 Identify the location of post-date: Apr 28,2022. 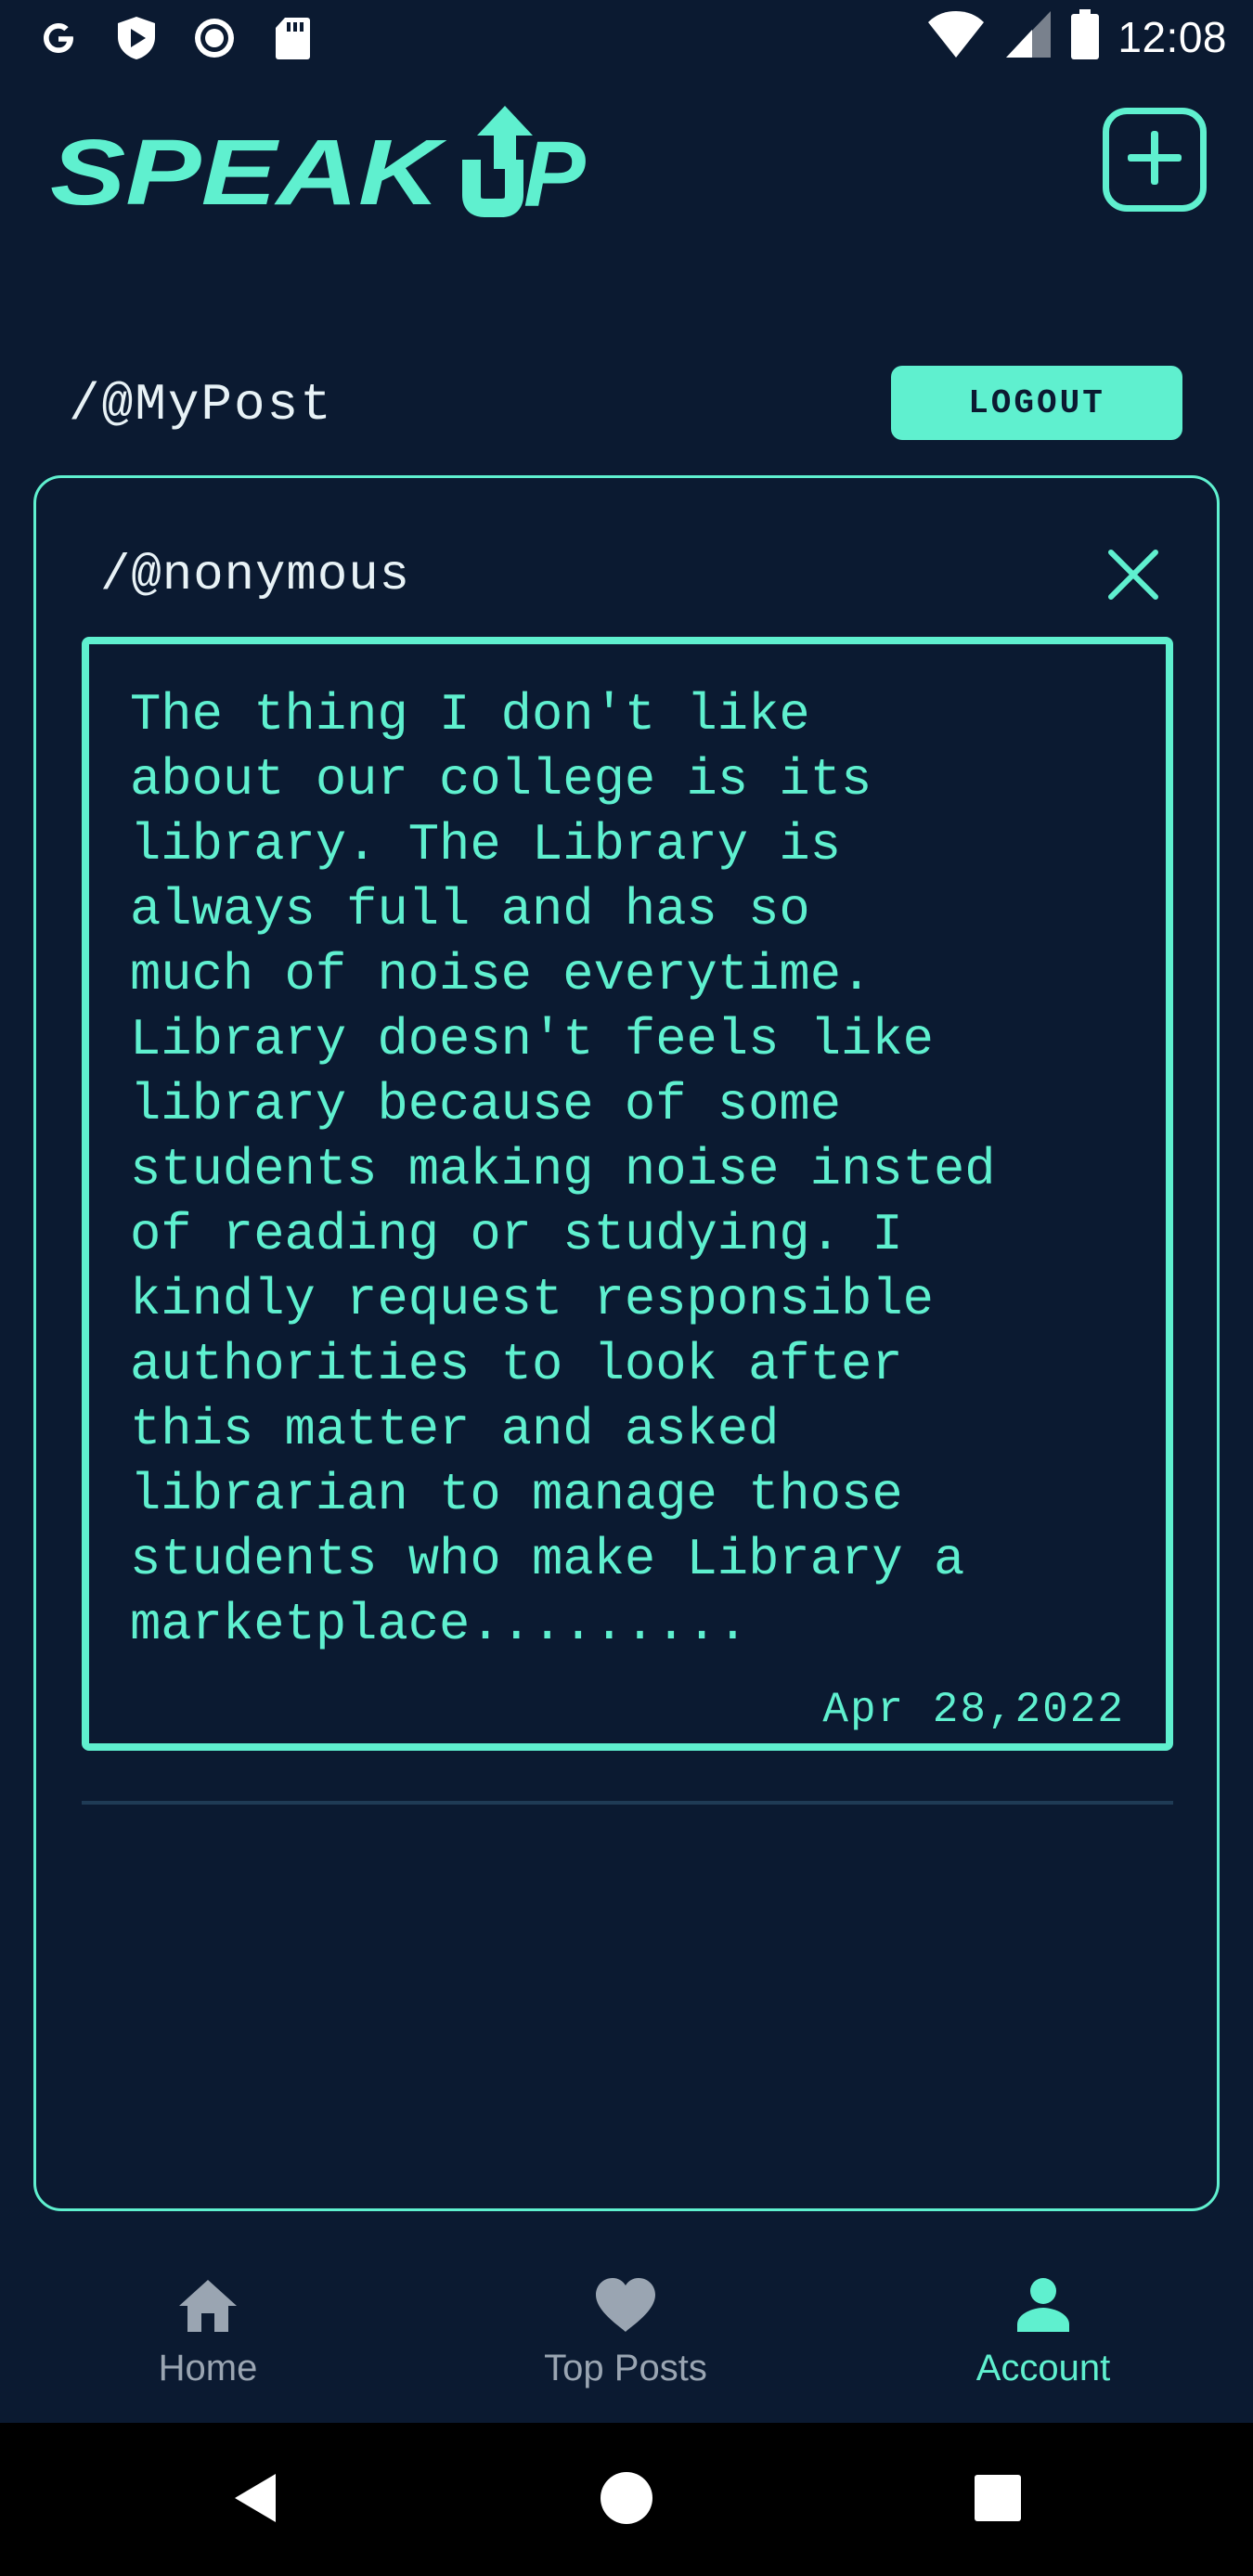
(974, 1710).